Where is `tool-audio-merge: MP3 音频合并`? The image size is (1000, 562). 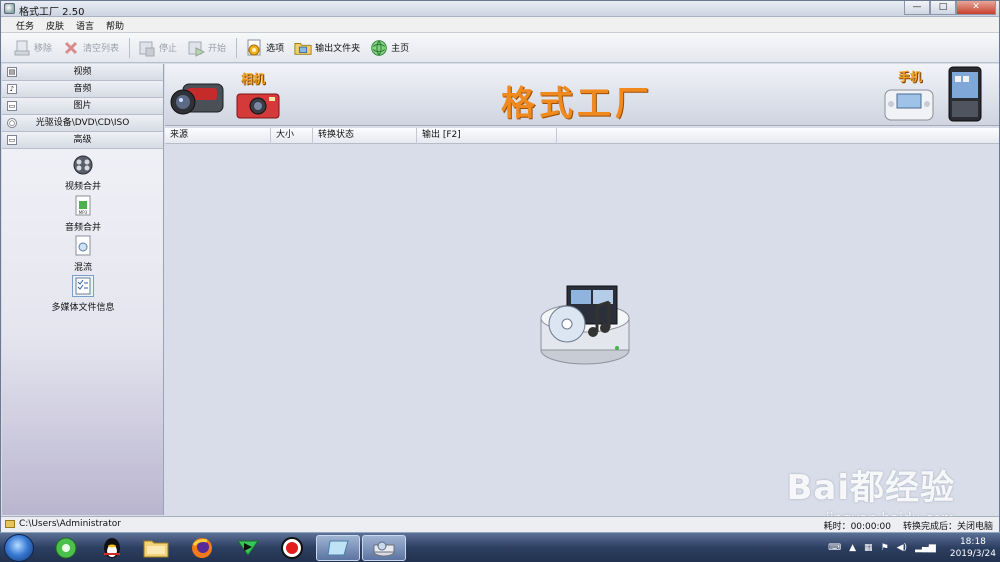 tool-audio-merge: MP3 音频合并 is located at coordinates (83, 214).